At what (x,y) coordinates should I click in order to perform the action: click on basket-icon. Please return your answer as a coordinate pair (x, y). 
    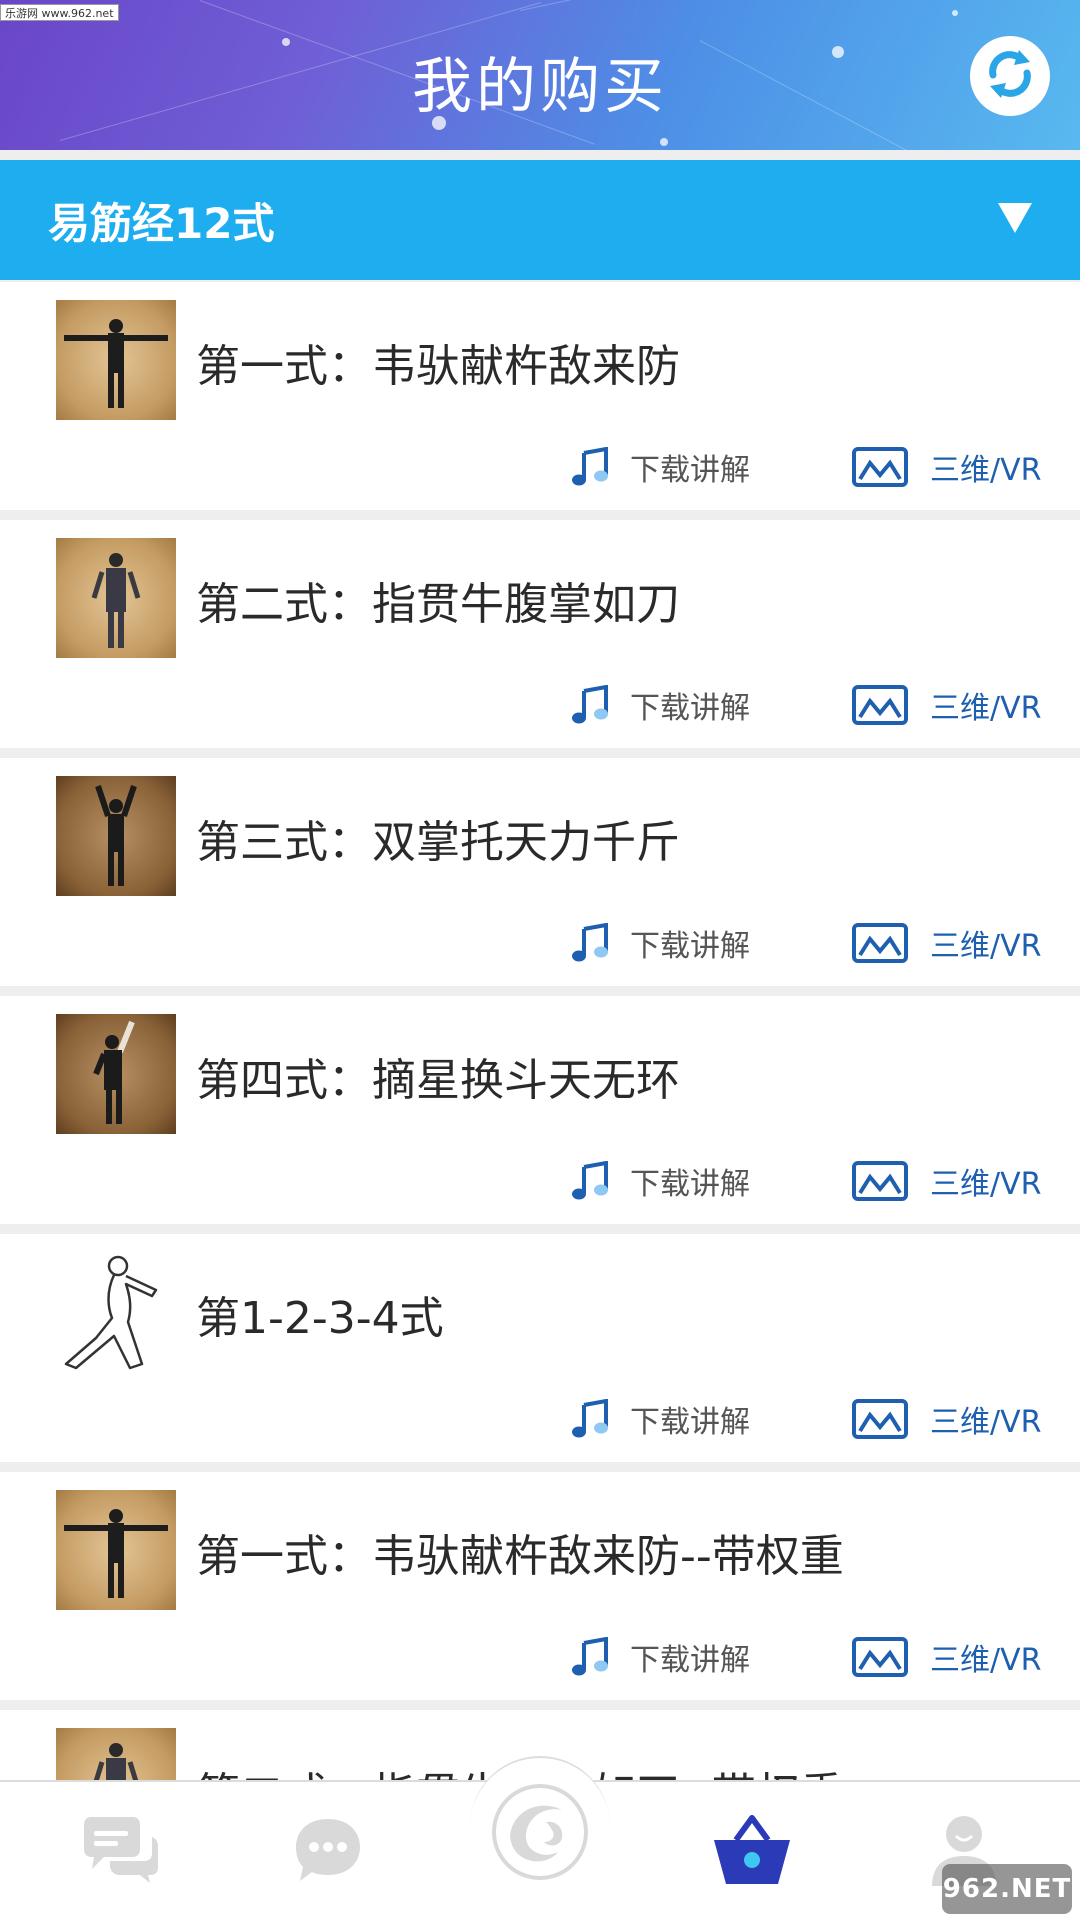
    Looking at the image, I should click on (752, 1852).